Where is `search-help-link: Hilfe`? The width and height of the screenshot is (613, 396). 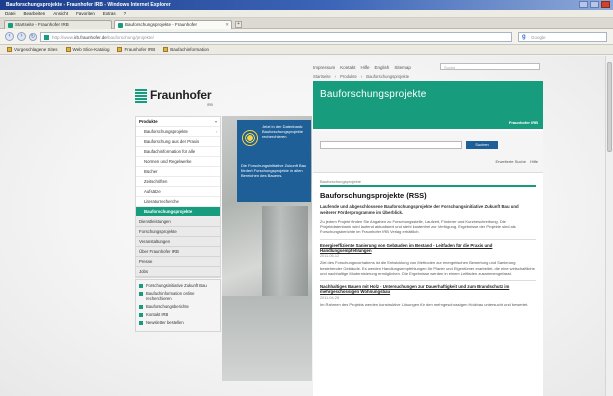
search-help-link: Hilfe is located at coordinates (534, 161).